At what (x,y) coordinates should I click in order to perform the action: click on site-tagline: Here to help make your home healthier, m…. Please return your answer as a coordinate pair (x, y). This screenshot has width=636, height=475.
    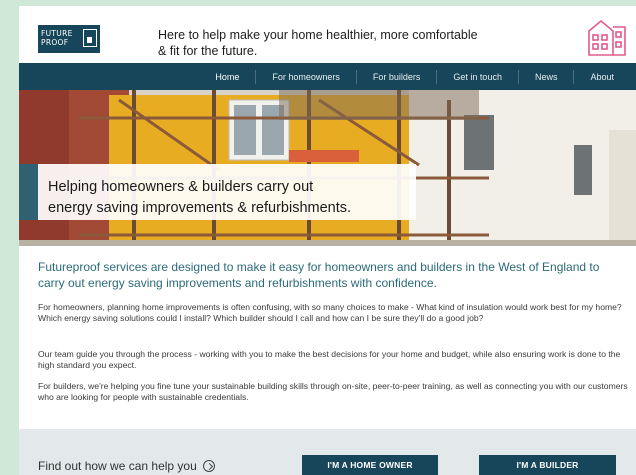
    Looking at the image, I should click on (318, 43).